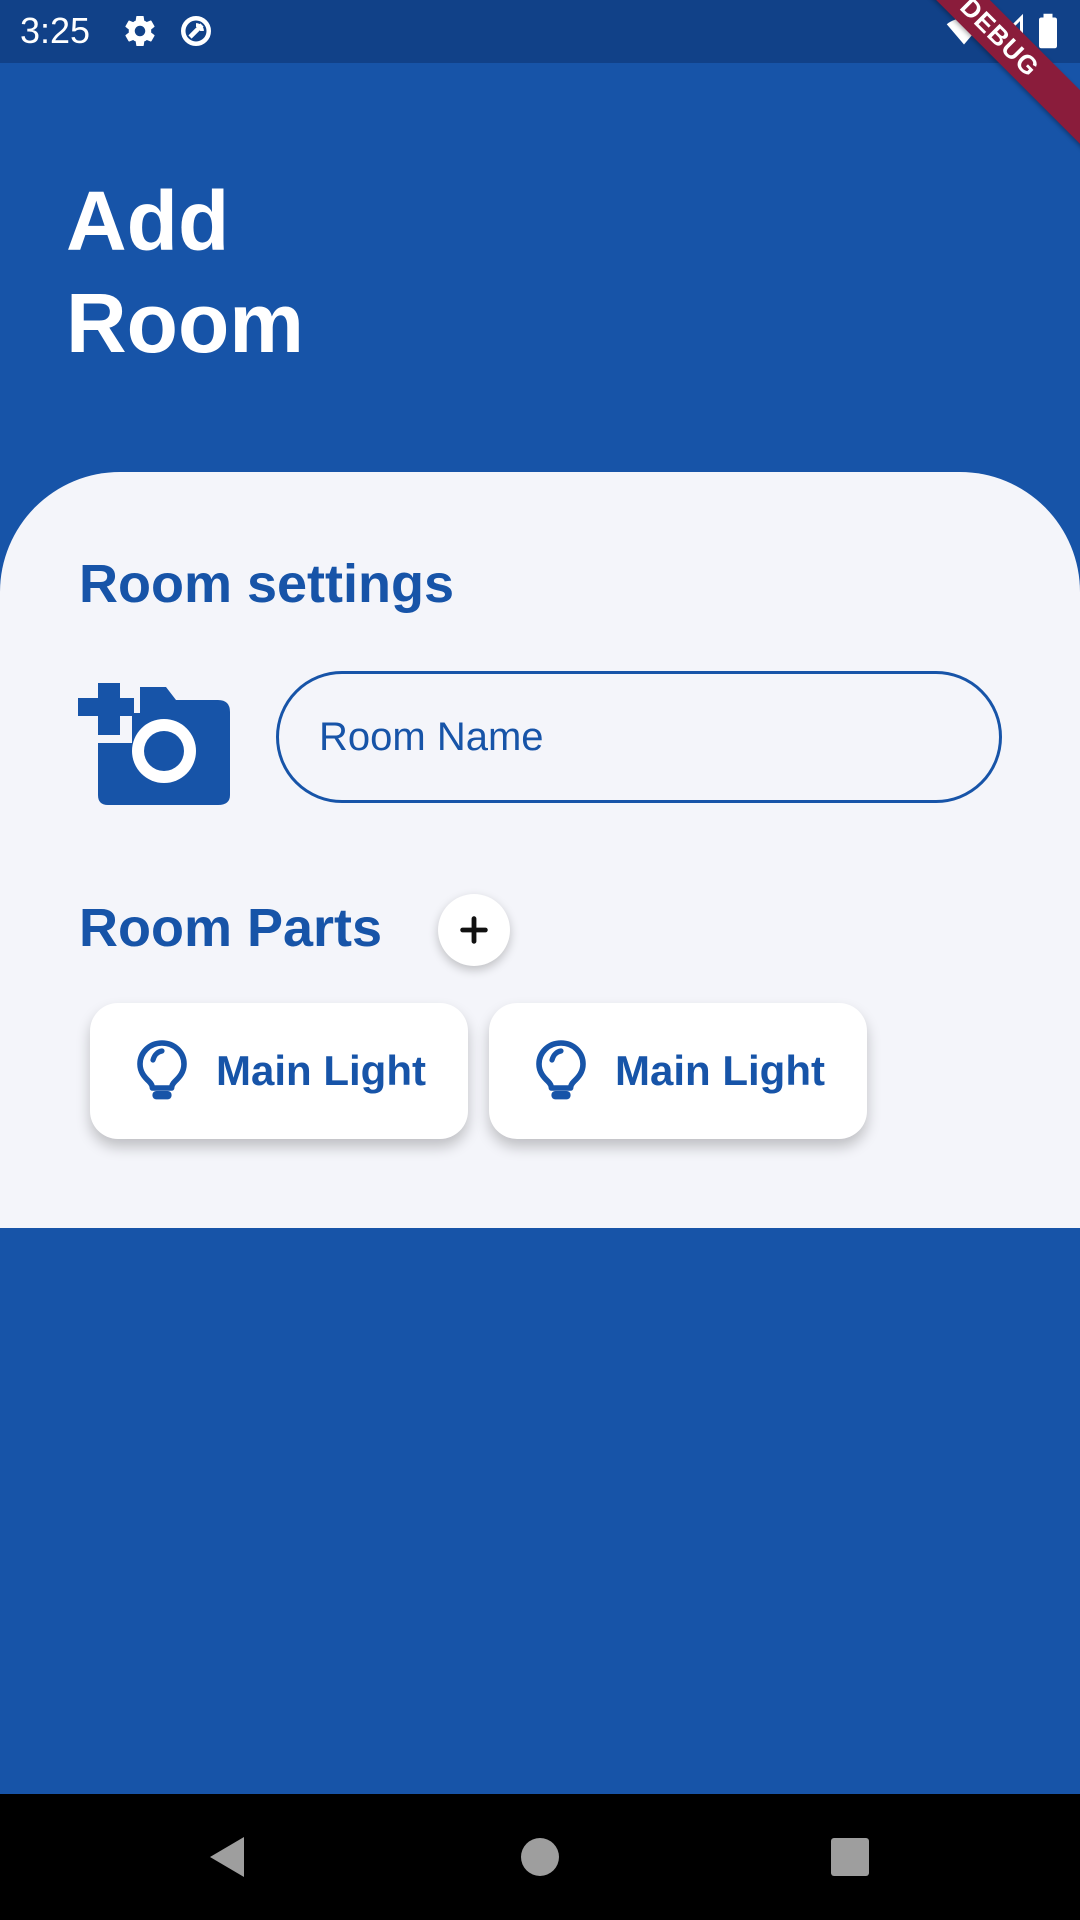 The height and width of the screenshot is (1920, 1080). I want to click on room-settings-title: Room settings, so click(267, 584).